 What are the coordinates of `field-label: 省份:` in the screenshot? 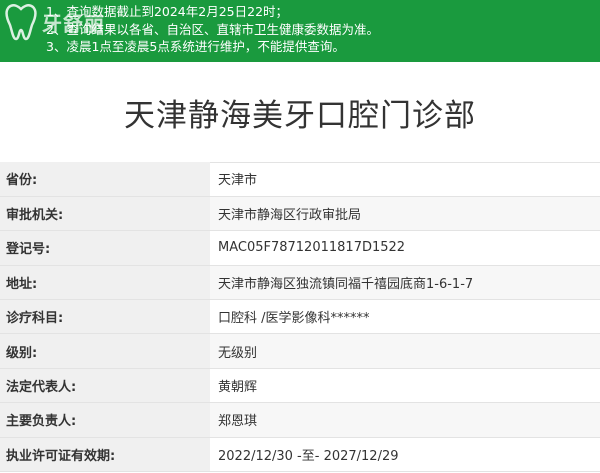 It's located at (105, 179).